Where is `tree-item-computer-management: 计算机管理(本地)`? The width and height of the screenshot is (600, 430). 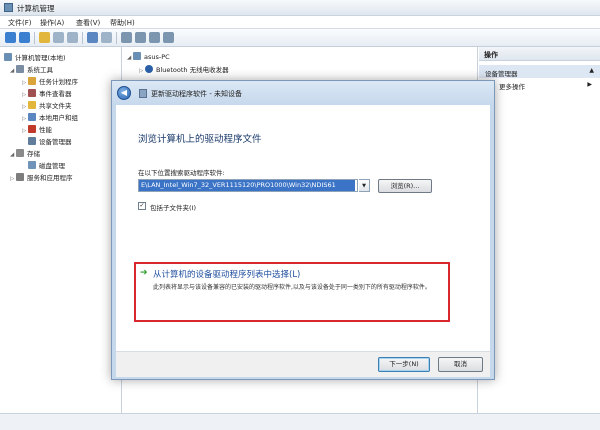 tree-item-computer-management: 计算机管理(本地) is located at coordinates (35, 57).